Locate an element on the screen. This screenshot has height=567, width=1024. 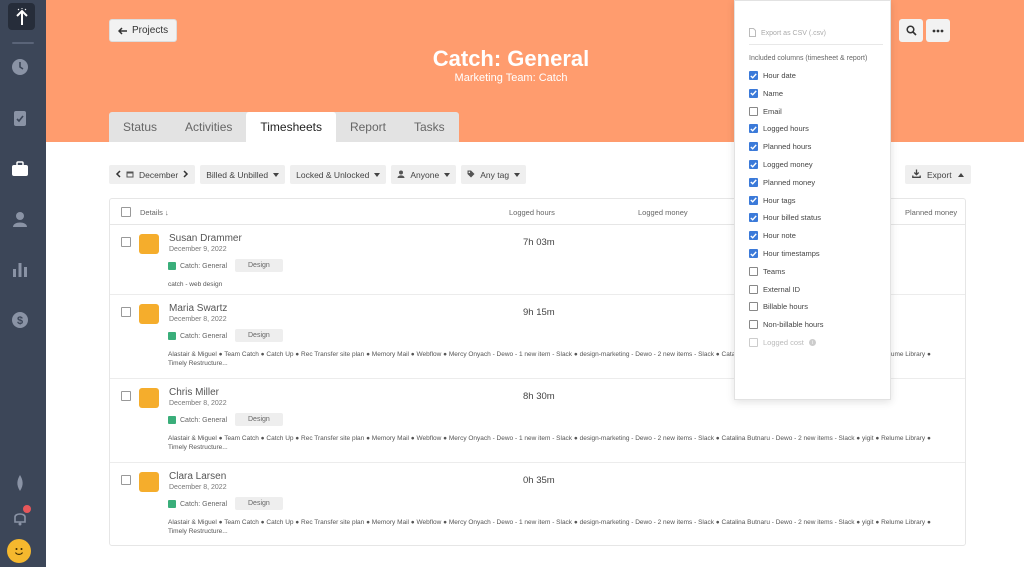
checklist-icon is located at coordinates (20, 118).